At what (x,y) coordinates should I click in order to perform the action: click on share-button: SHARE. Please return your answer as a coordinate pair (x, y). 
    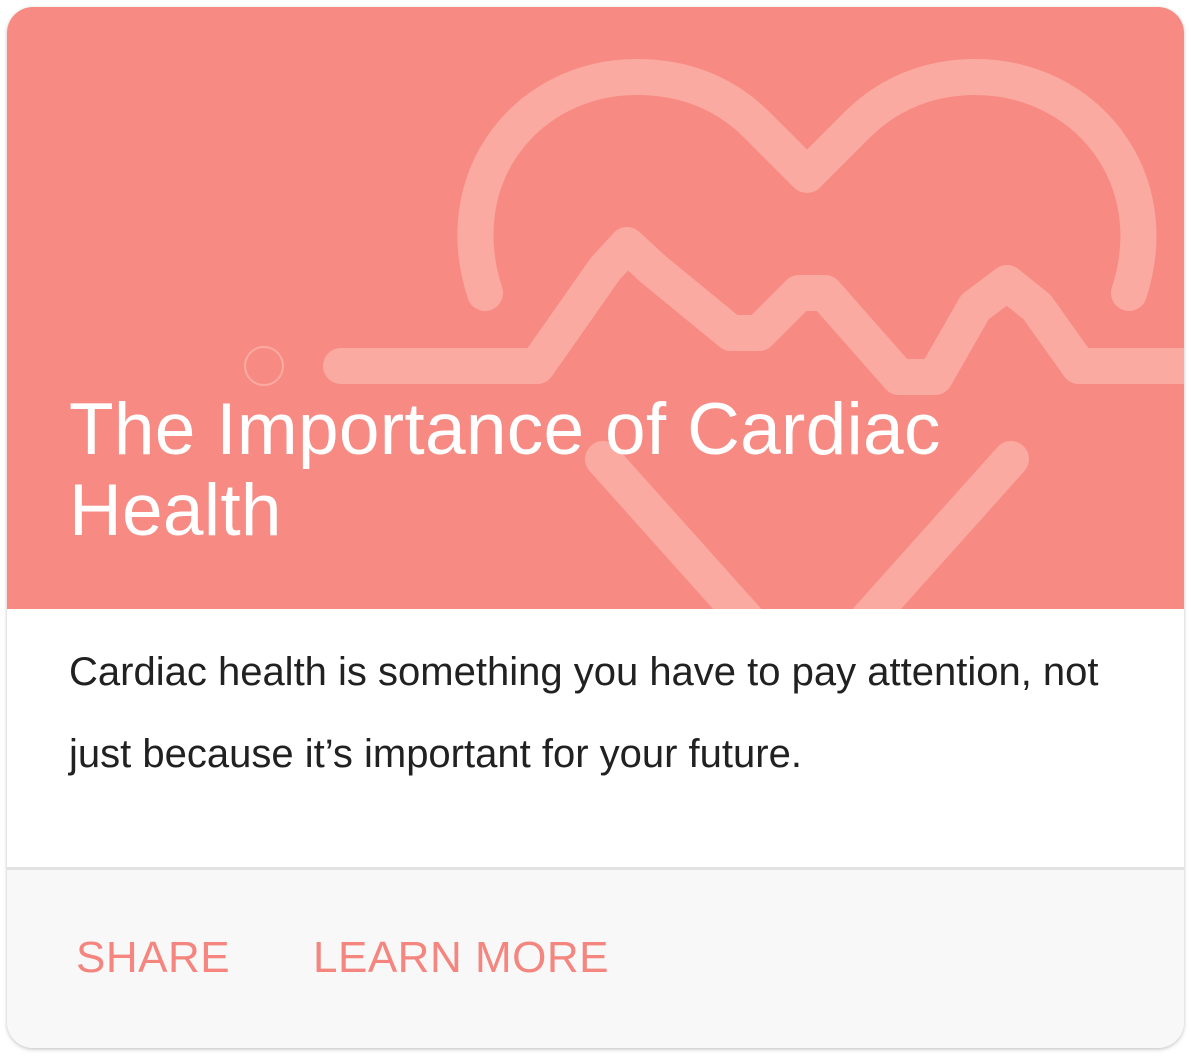
    Looking at the image, I should click on (153, 958).